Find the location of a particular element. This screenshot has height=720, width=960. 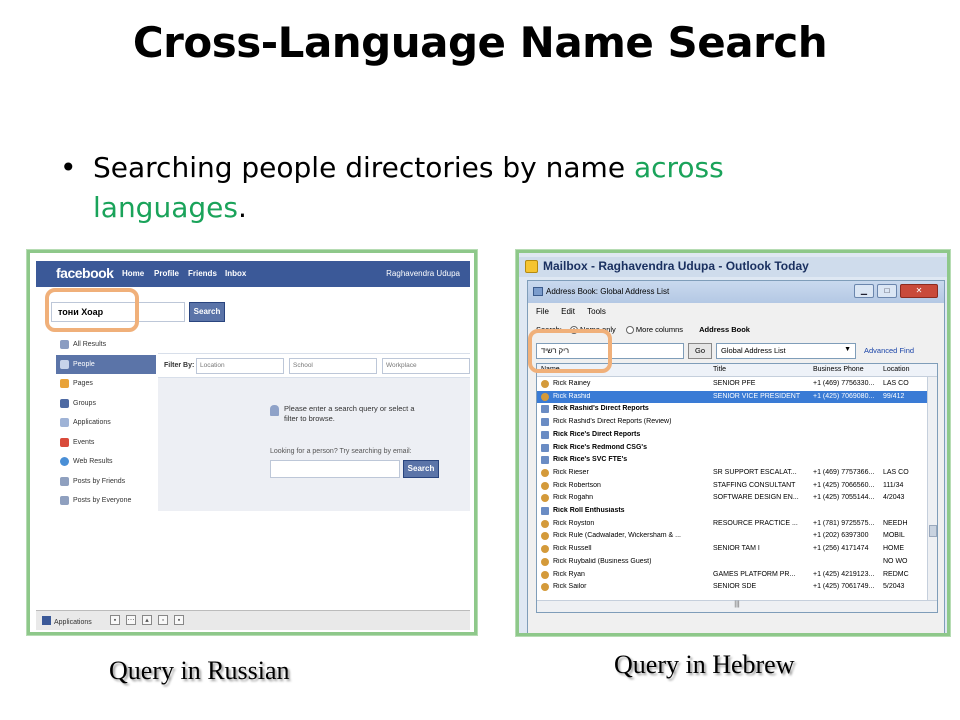

table-row: Rick Rice's Redmond CSG's is located at coordinates (733, 448).